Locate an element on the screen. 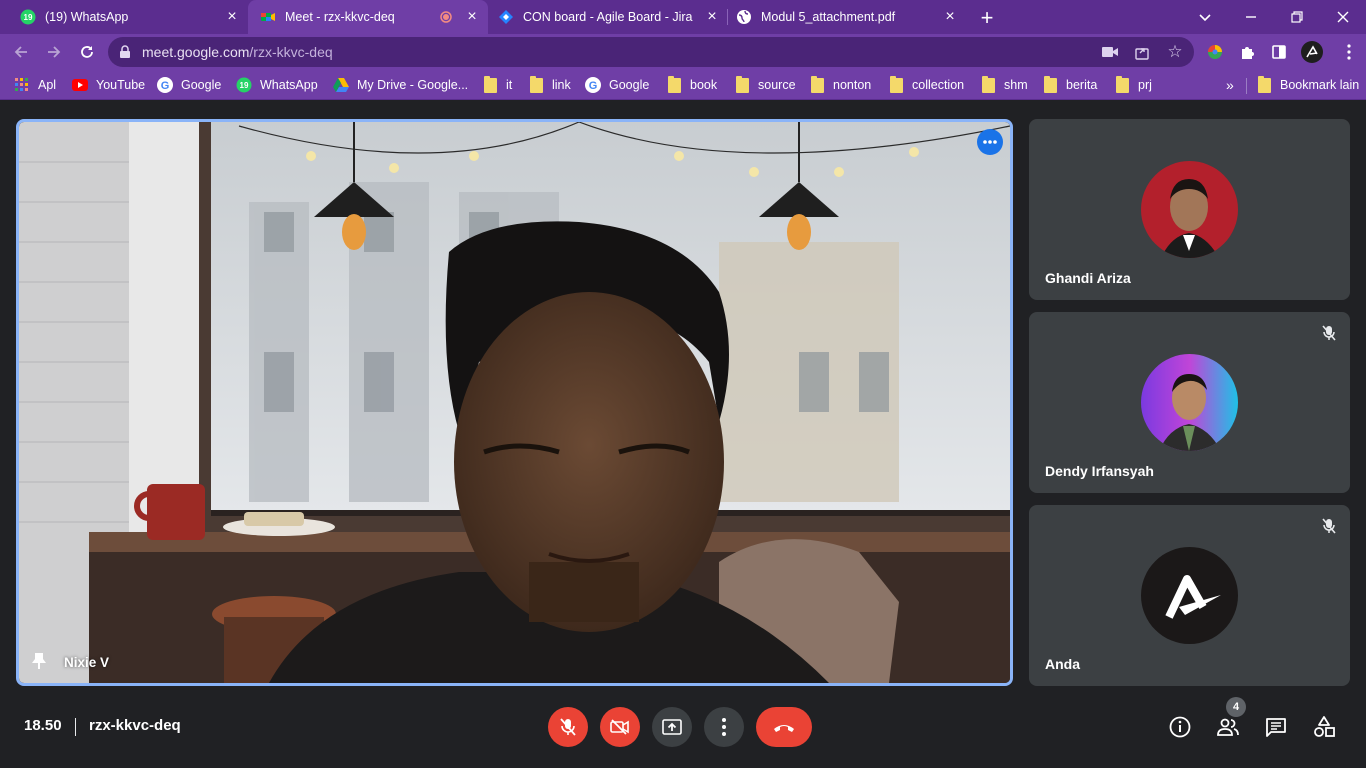 The width and height of the screenshot is (1366, 768). star-icon: ☆ is located at coordinates (1175, 51).